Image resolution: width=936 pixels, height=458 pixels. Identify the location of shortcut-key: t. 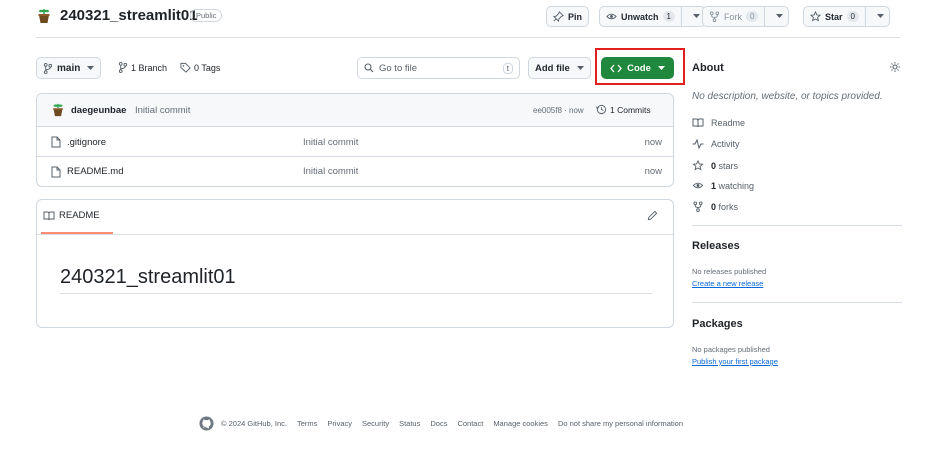
(507, 68).